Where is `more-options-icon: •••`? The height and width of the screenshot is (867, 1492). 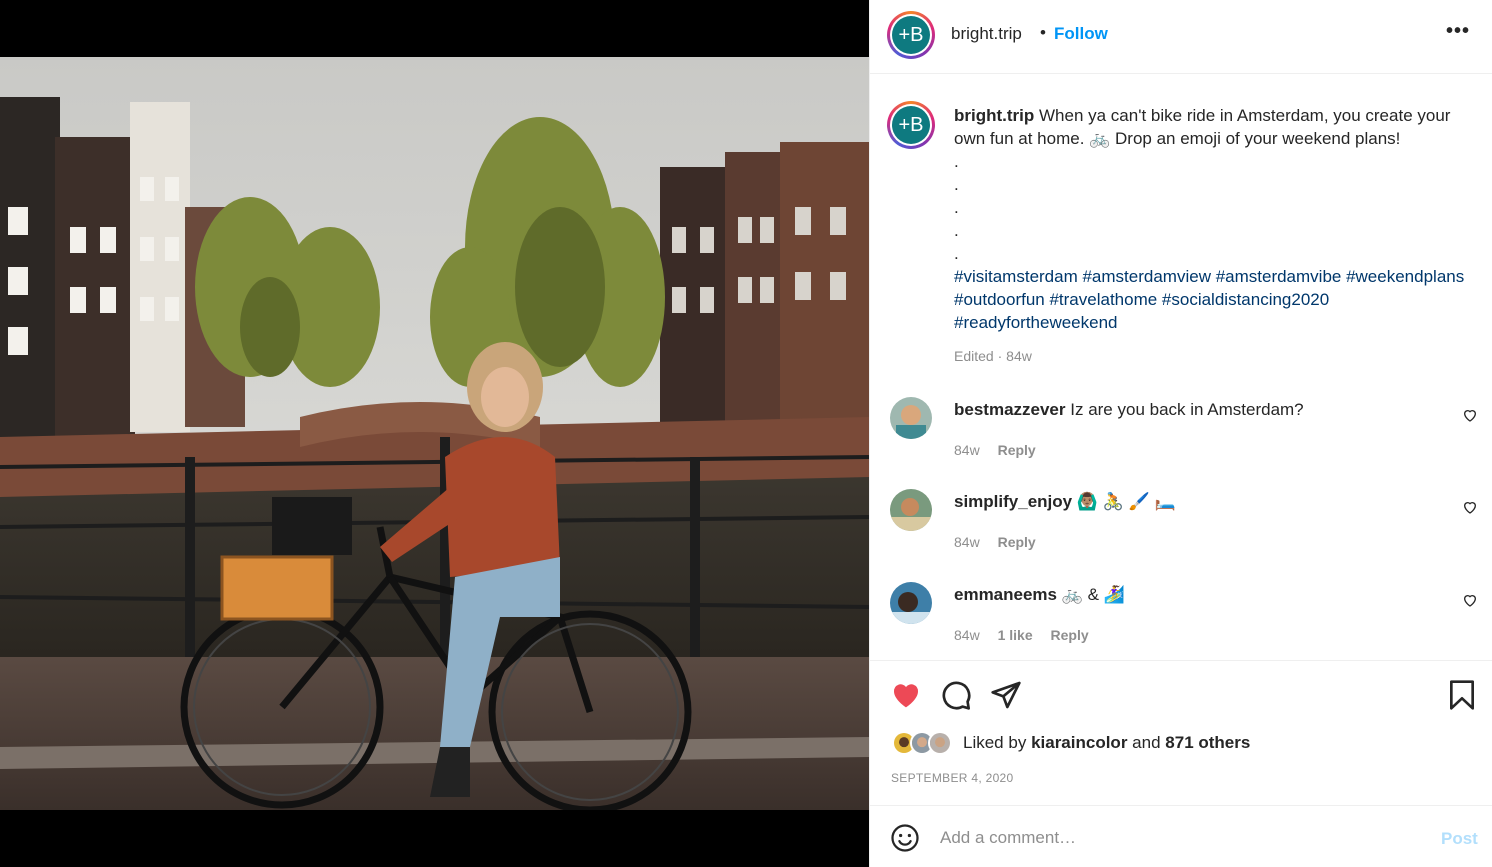
more-options-icon: ••• is located at coordinates (1458, 31).